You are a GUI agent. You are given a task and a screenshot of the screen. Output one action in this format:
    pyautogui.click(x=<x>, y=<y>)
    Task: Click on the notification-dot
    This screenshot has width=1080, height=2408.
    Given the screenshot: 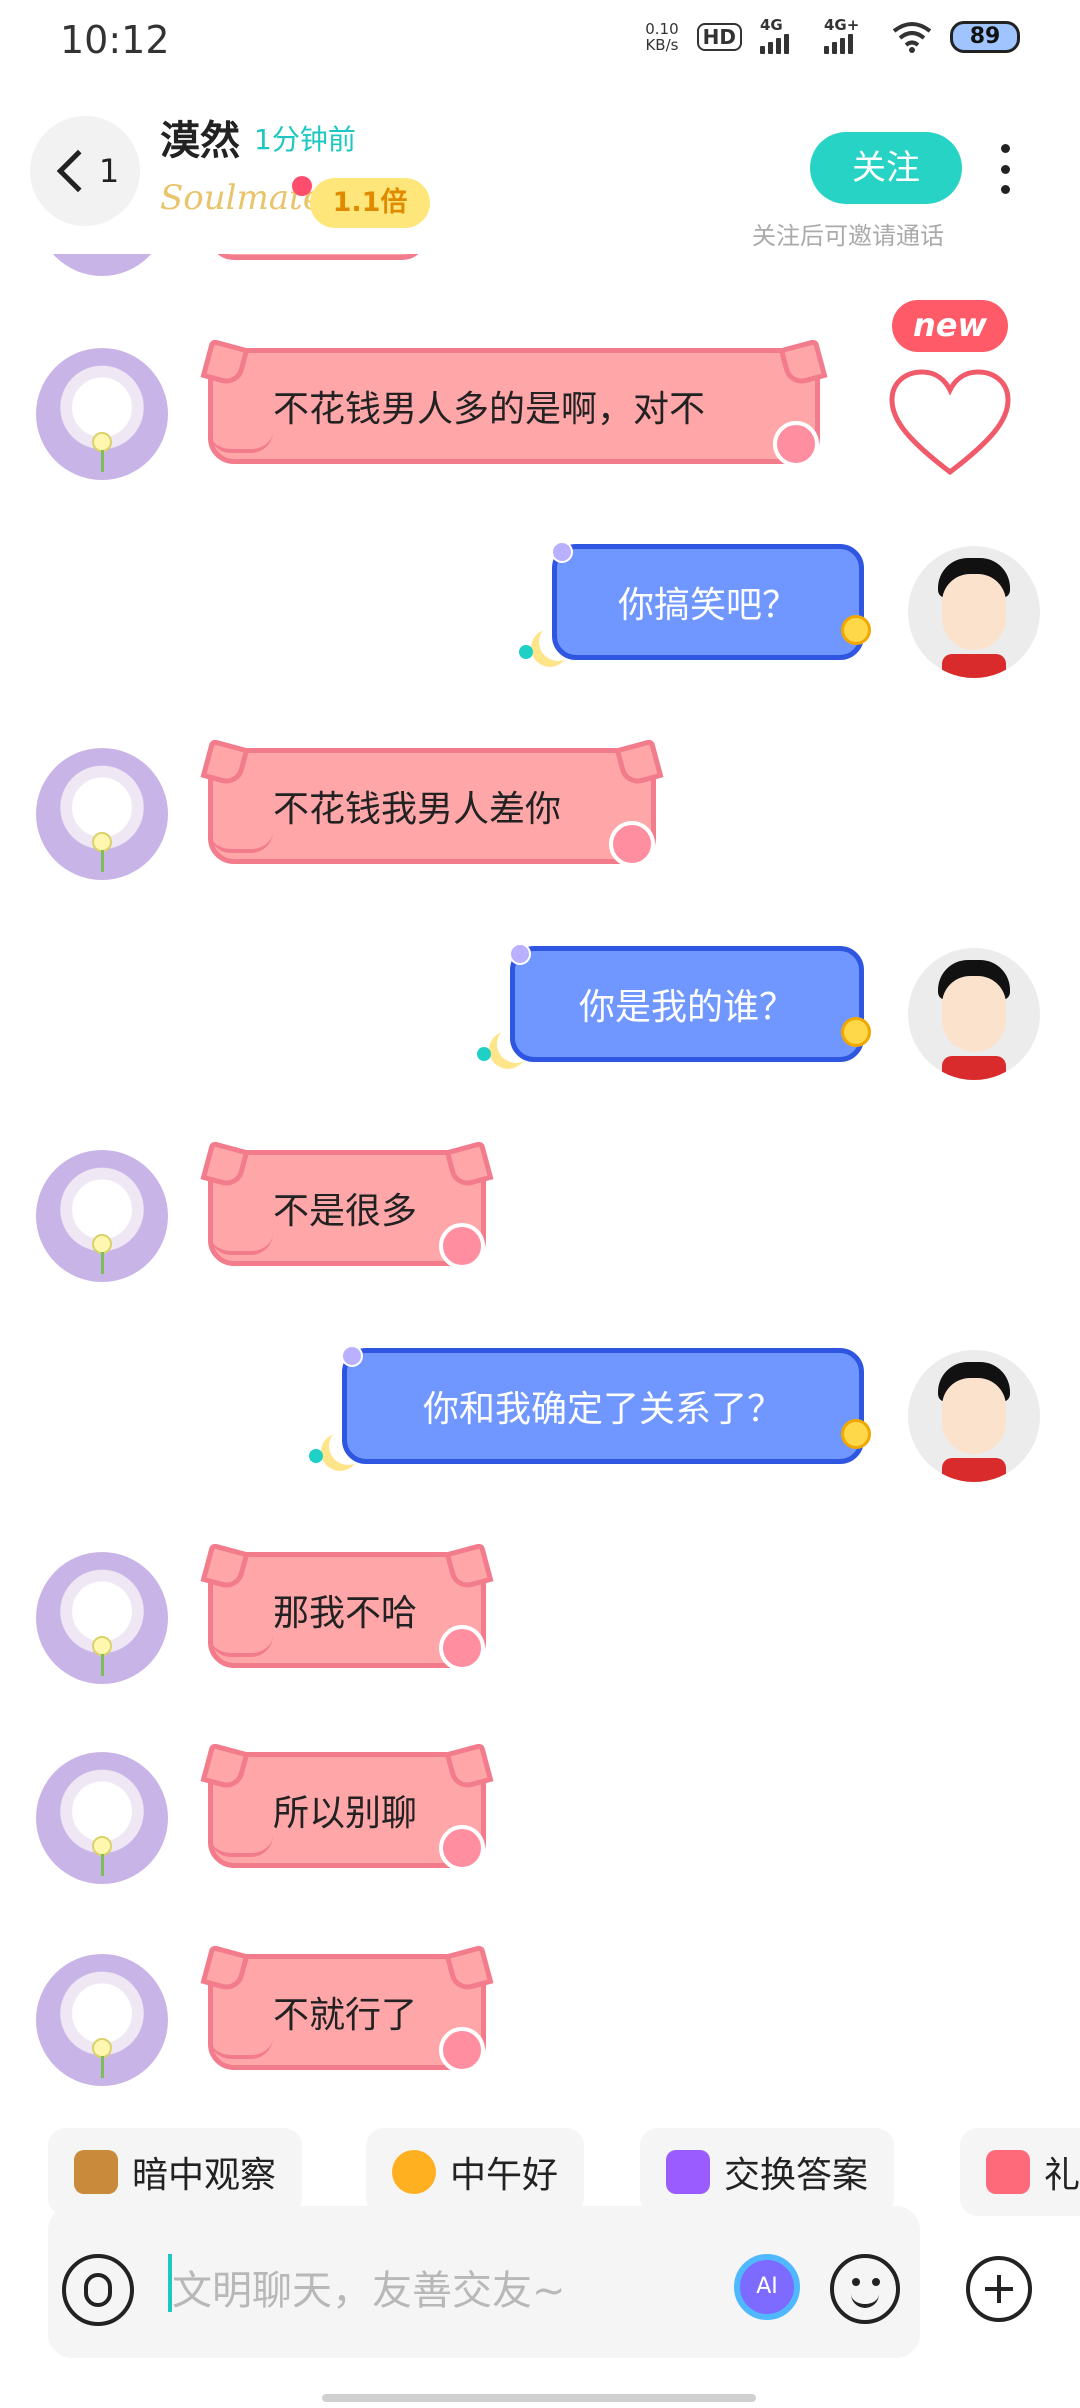 What is the action you would take?
    pyautogui.click(x=302, y=186)
    